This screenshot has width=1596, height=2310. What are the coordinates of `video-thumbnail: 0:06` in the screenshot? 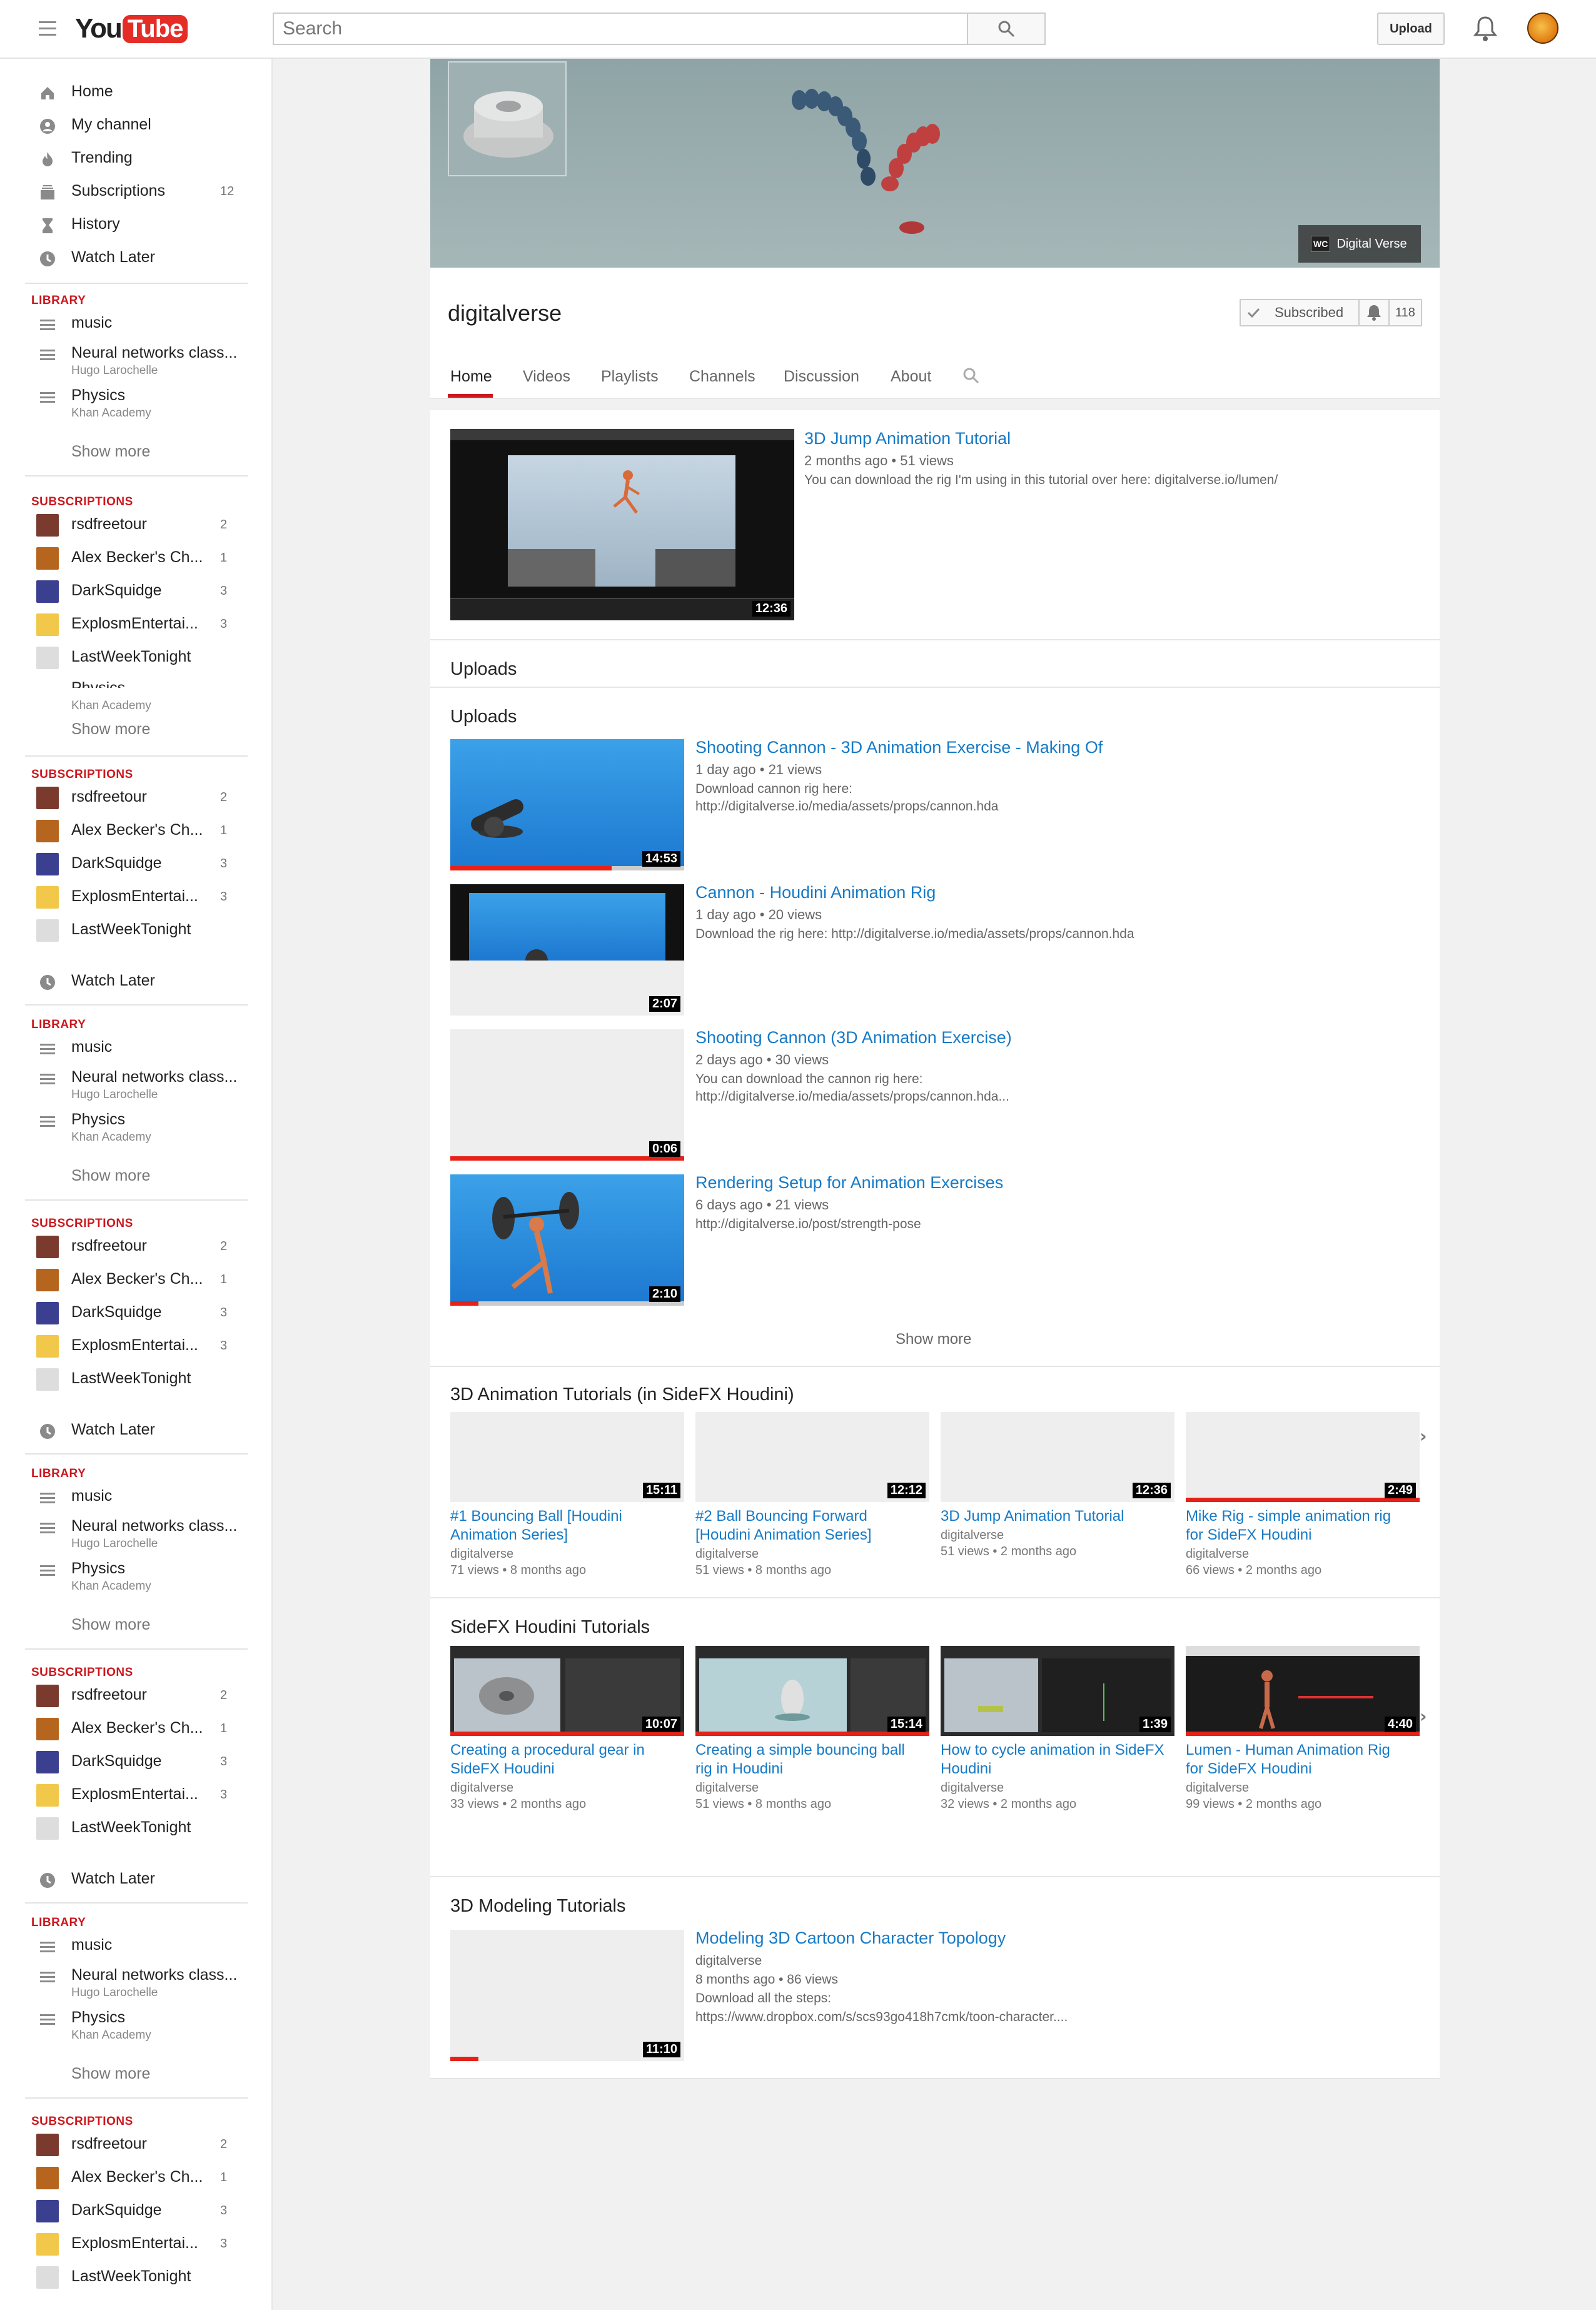 It's located at (567, 1095).